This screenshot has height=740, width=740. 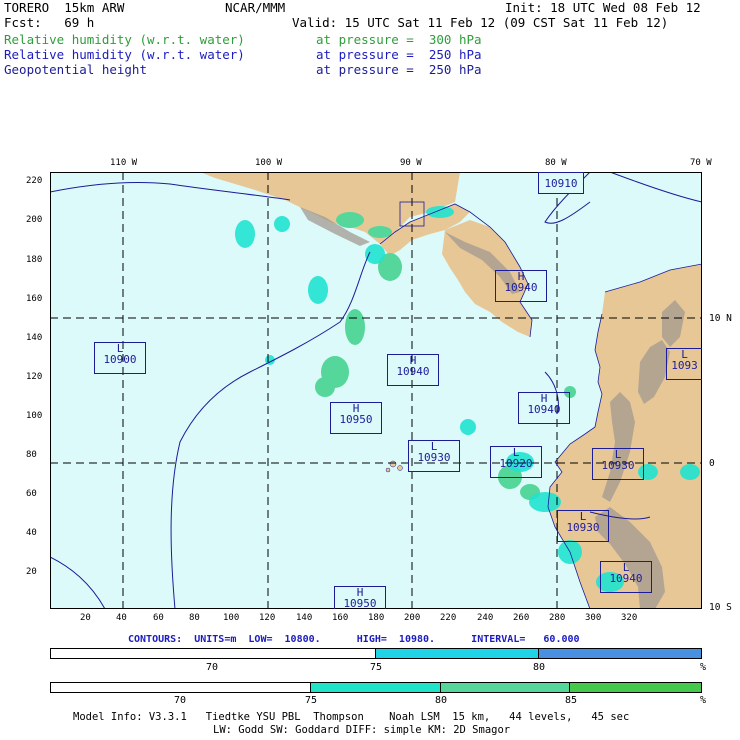 I want to click on colorbar-label: 85, so click(x=571, y=700).